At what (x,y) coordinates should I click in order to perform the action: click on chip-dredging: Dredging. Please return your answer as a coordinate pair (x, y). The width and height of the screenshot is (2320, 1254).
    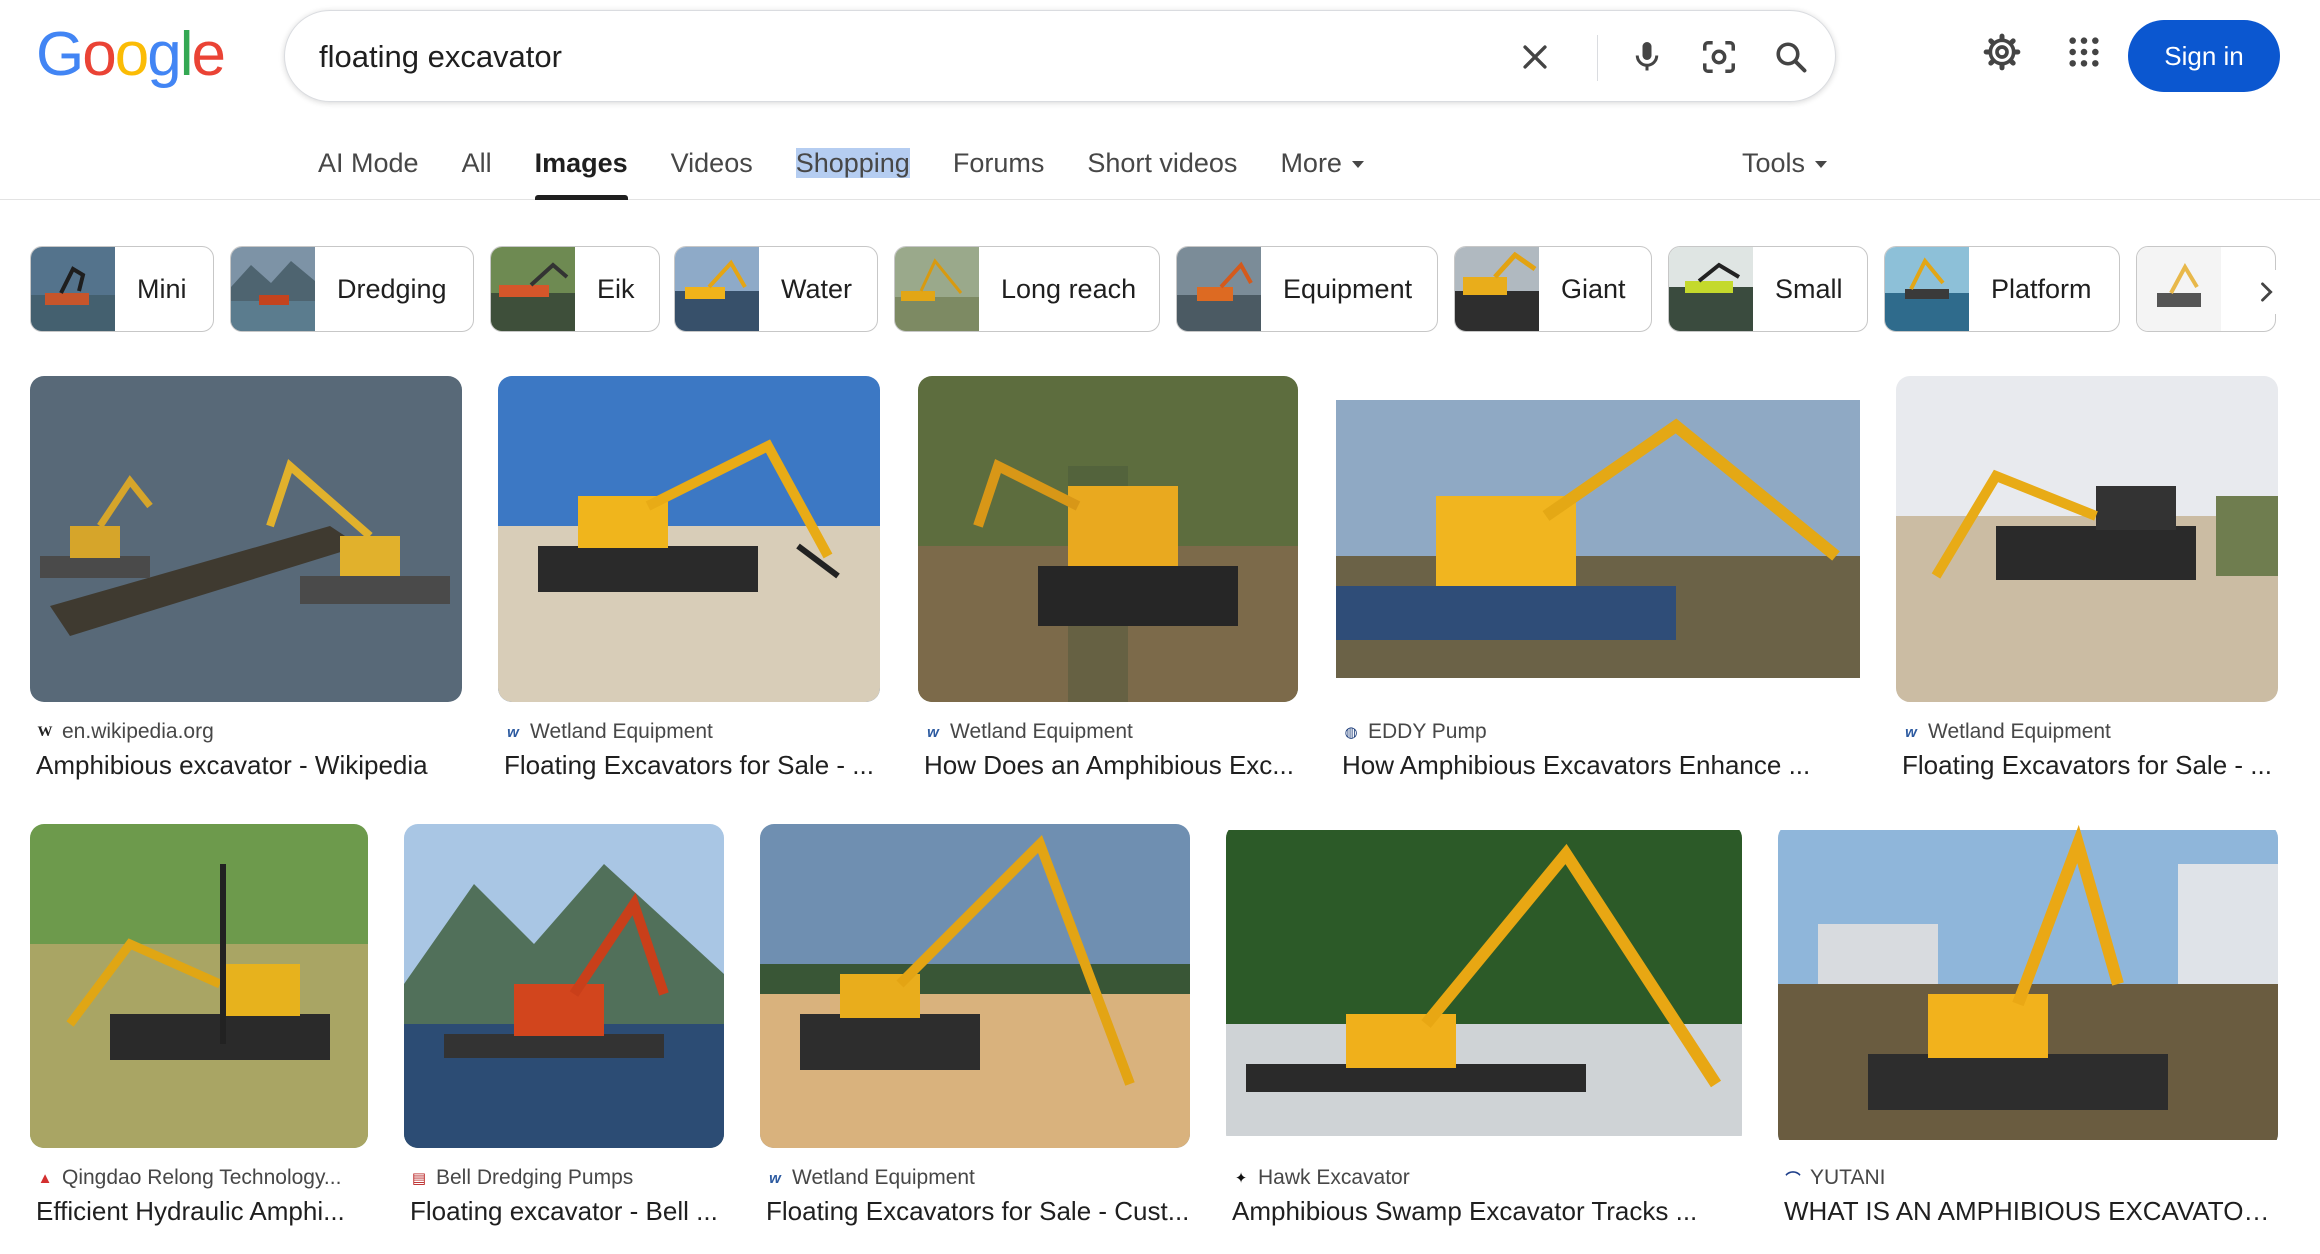
    Looking at the image, I should click on (352, 289).